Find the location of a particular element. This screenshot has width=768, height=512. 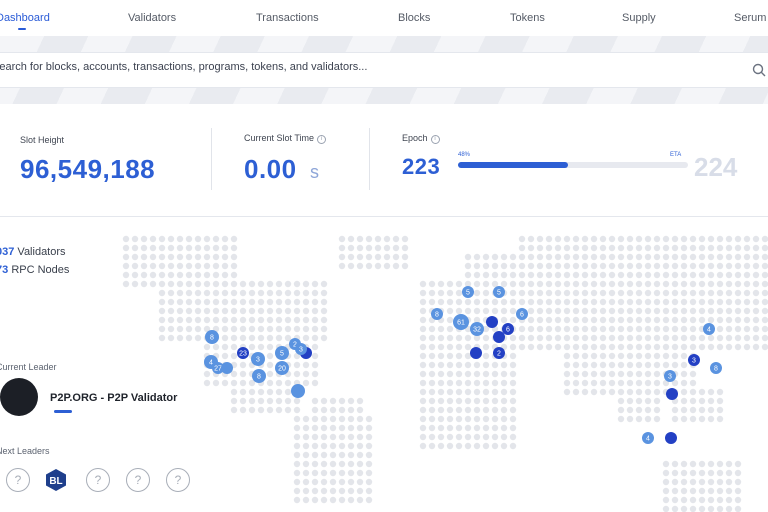

nav-tab-blocks: Blocks is located at coordinates (414, 18).